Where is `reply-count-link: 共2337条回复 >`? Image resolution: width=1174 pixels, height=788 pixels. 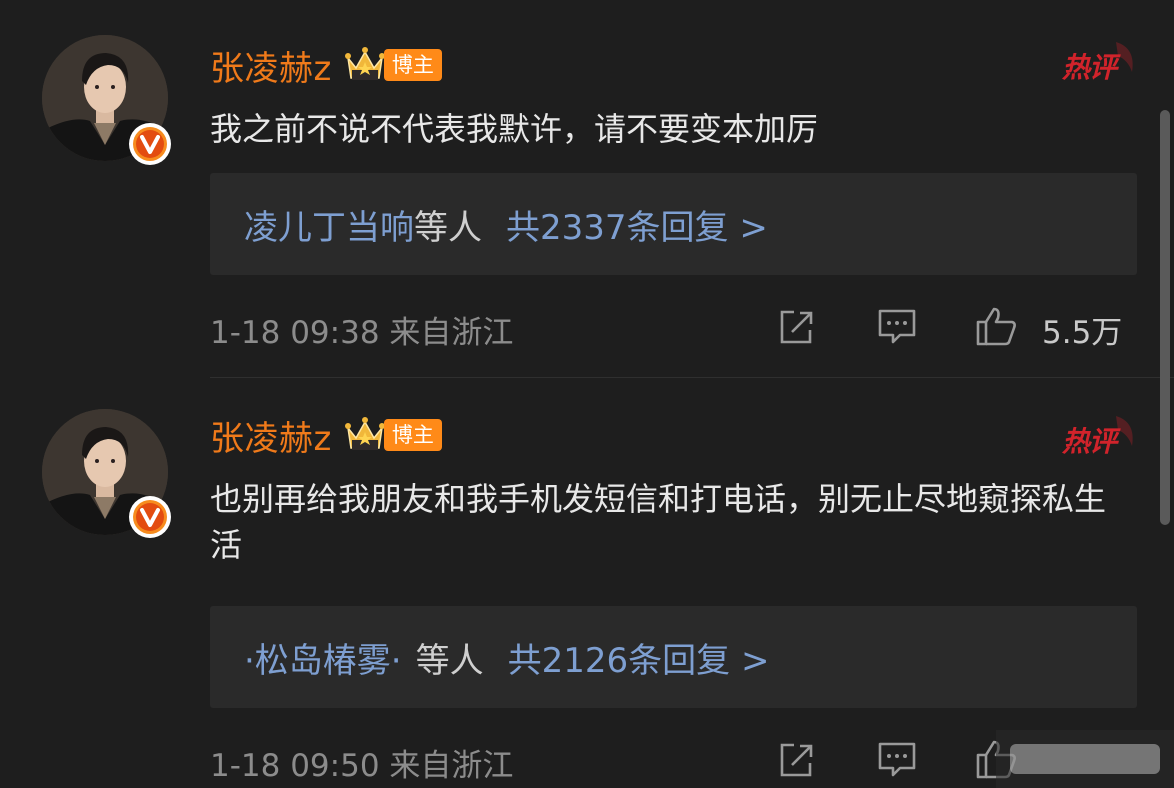 reply-count-link: 共2337条回复 > is located at coordinates (637, 224).